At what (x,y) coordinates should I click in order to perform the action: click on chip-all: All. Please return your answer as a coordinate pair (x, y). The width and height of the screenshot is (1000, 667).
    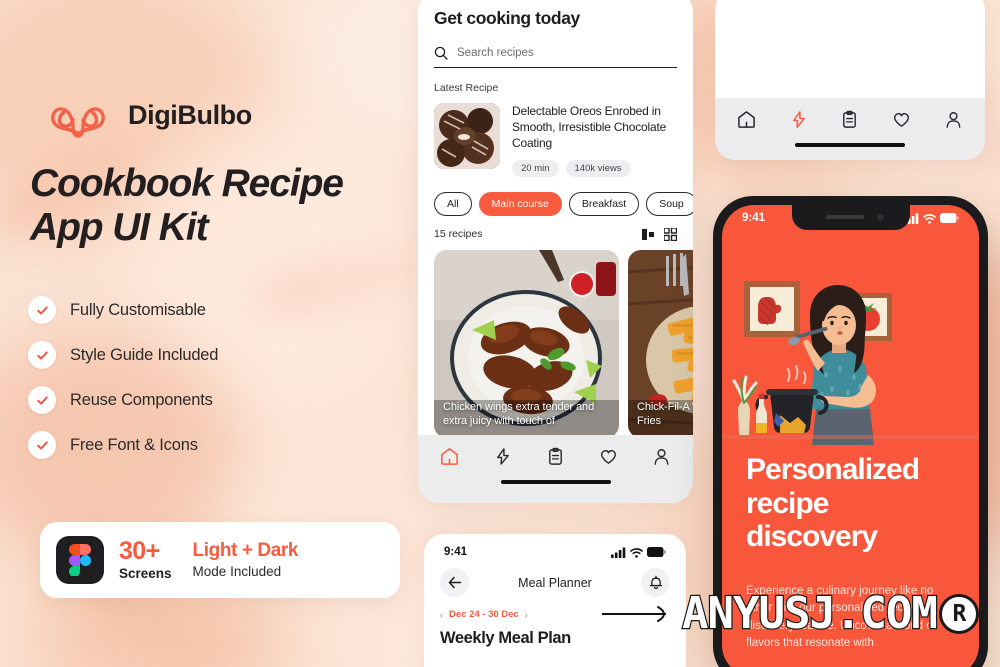
    Looking at the image, I should click on (453, 203).